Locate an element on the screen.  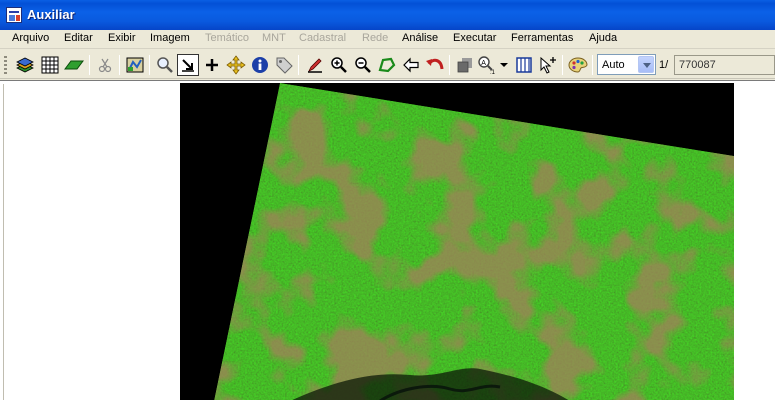
polygon-icon is located at coordinates (387, 65).